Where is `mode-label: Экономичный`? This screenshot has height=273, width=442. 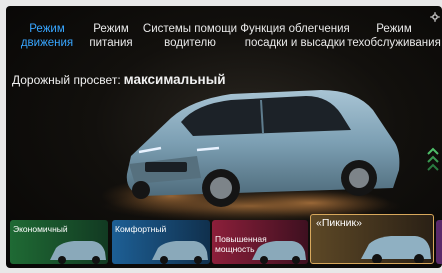 mode-label: Экономичный is located at coordinates (40, 229).